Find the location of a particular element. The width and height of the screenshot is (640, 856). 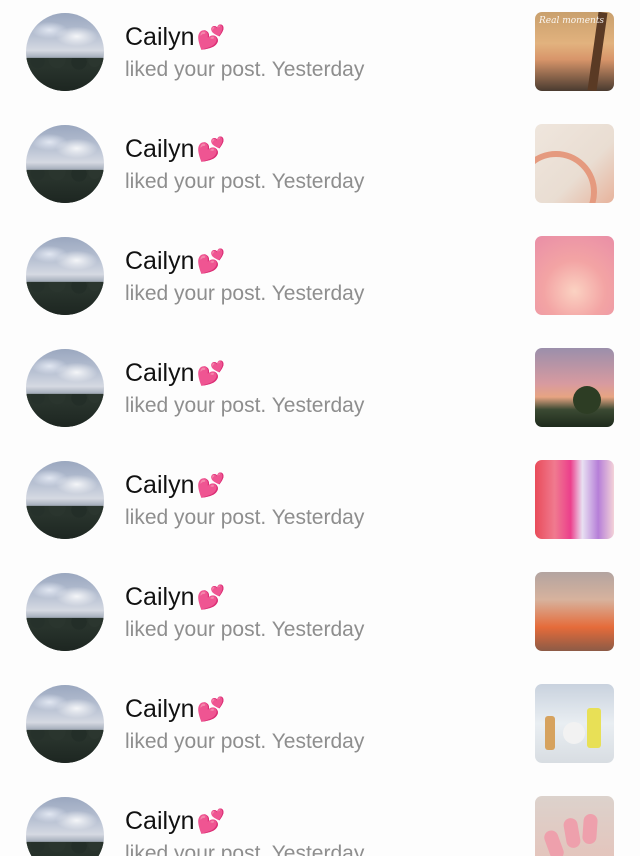

post-thumbnail: Real moments is located at coordinates (574, 51).